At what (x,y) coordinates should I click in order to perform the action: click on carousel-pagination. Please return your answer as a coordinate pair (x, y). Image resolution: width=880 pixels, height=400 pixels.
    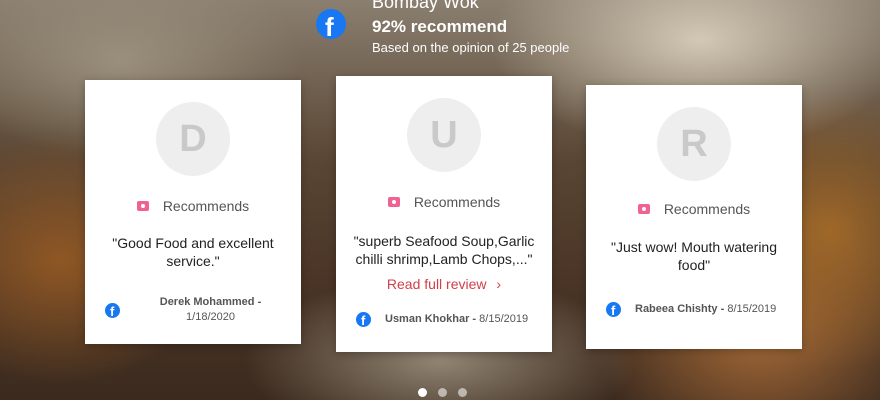
    Looking at the image, I should click on (448, 392).